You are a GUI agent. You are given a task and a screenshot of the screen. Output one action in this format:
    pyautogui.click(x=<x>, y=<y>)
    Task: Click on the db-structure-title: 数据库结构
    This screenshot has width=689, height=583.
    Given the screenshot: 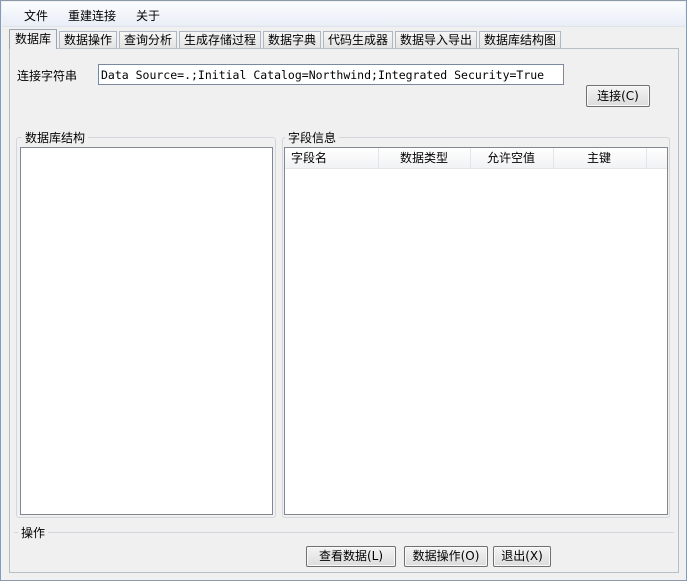 What is the action you would take?
    pyautogui.click(x=55, y=137)
    